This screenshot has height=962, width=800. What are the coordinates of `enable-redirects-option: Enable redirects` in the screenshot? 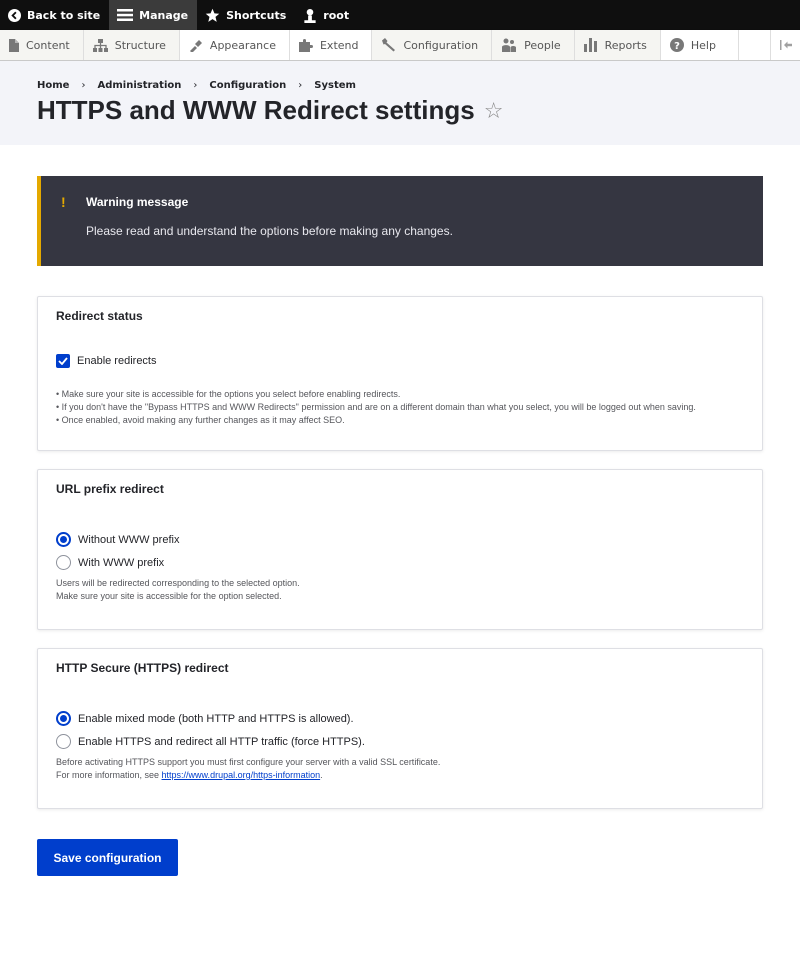 It's located at (106, 361).